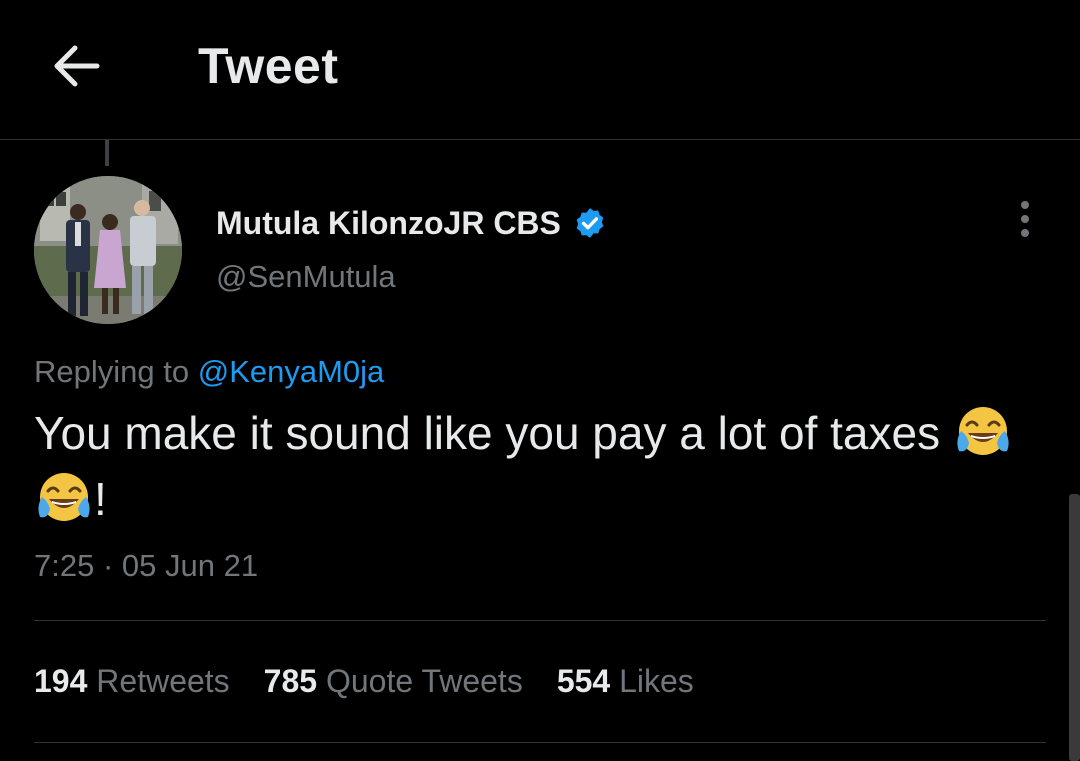 The image size is (1080, 761). What do you see at coordinates (583, 681) in the screenshot?
I see `likes-count: 554` at bounding box center [583, 681].